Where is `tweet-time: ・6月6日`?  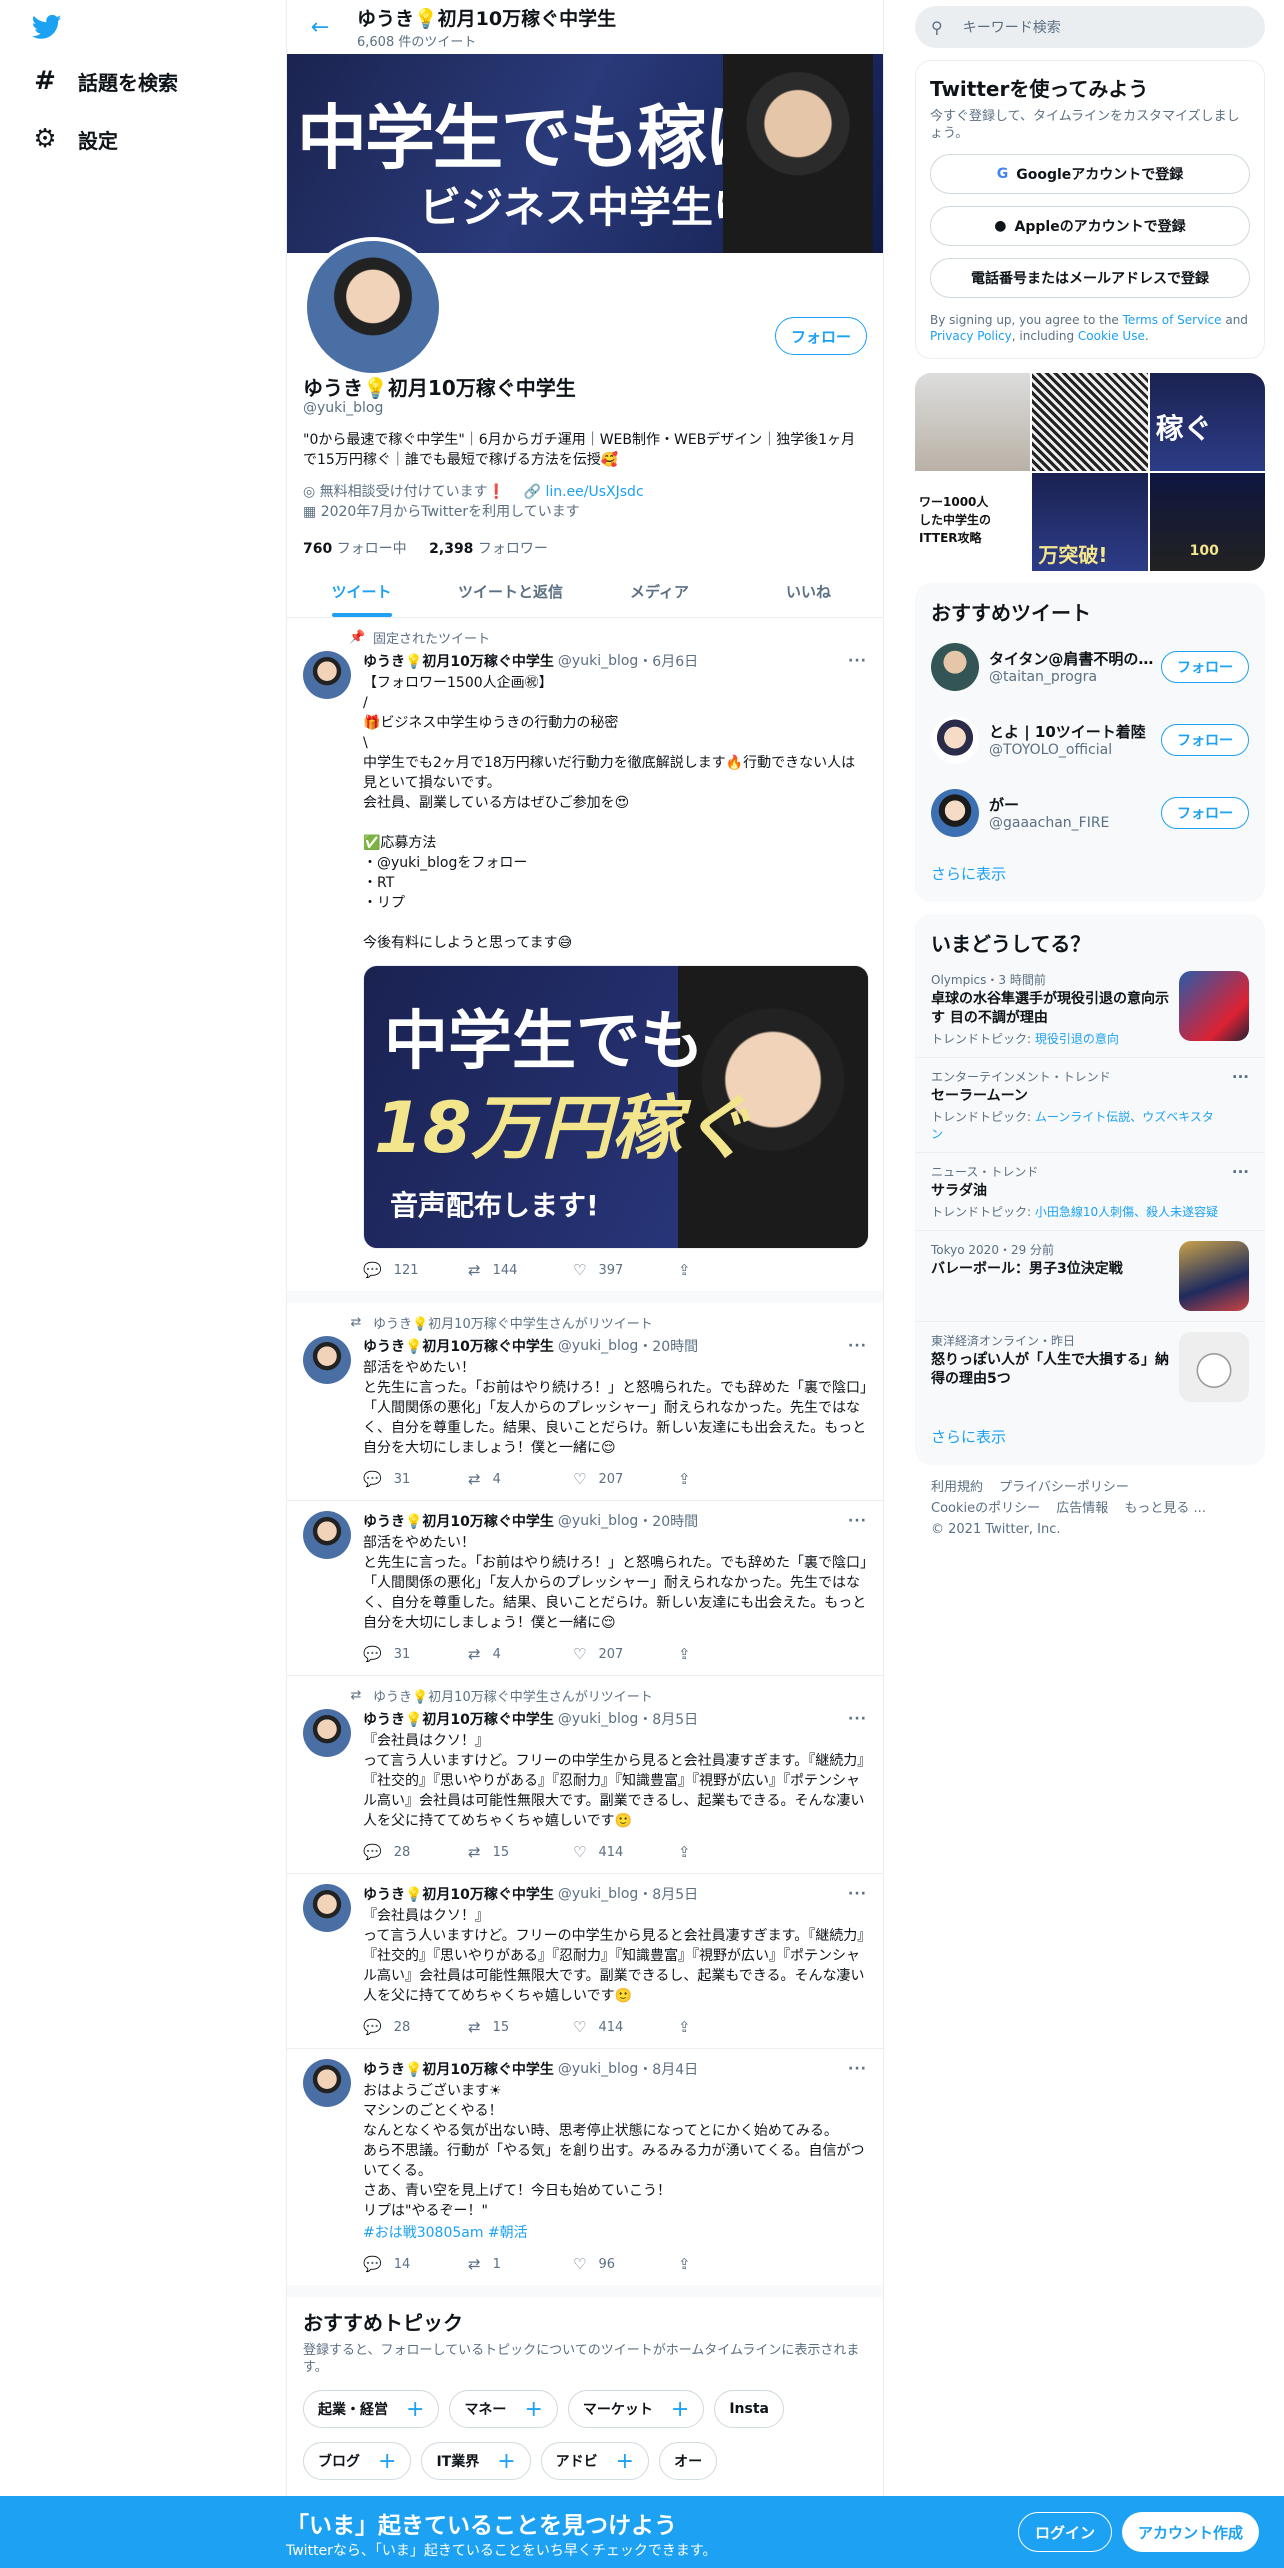 tweet-time: ・6月6日 is located at coordinates (668, 661).